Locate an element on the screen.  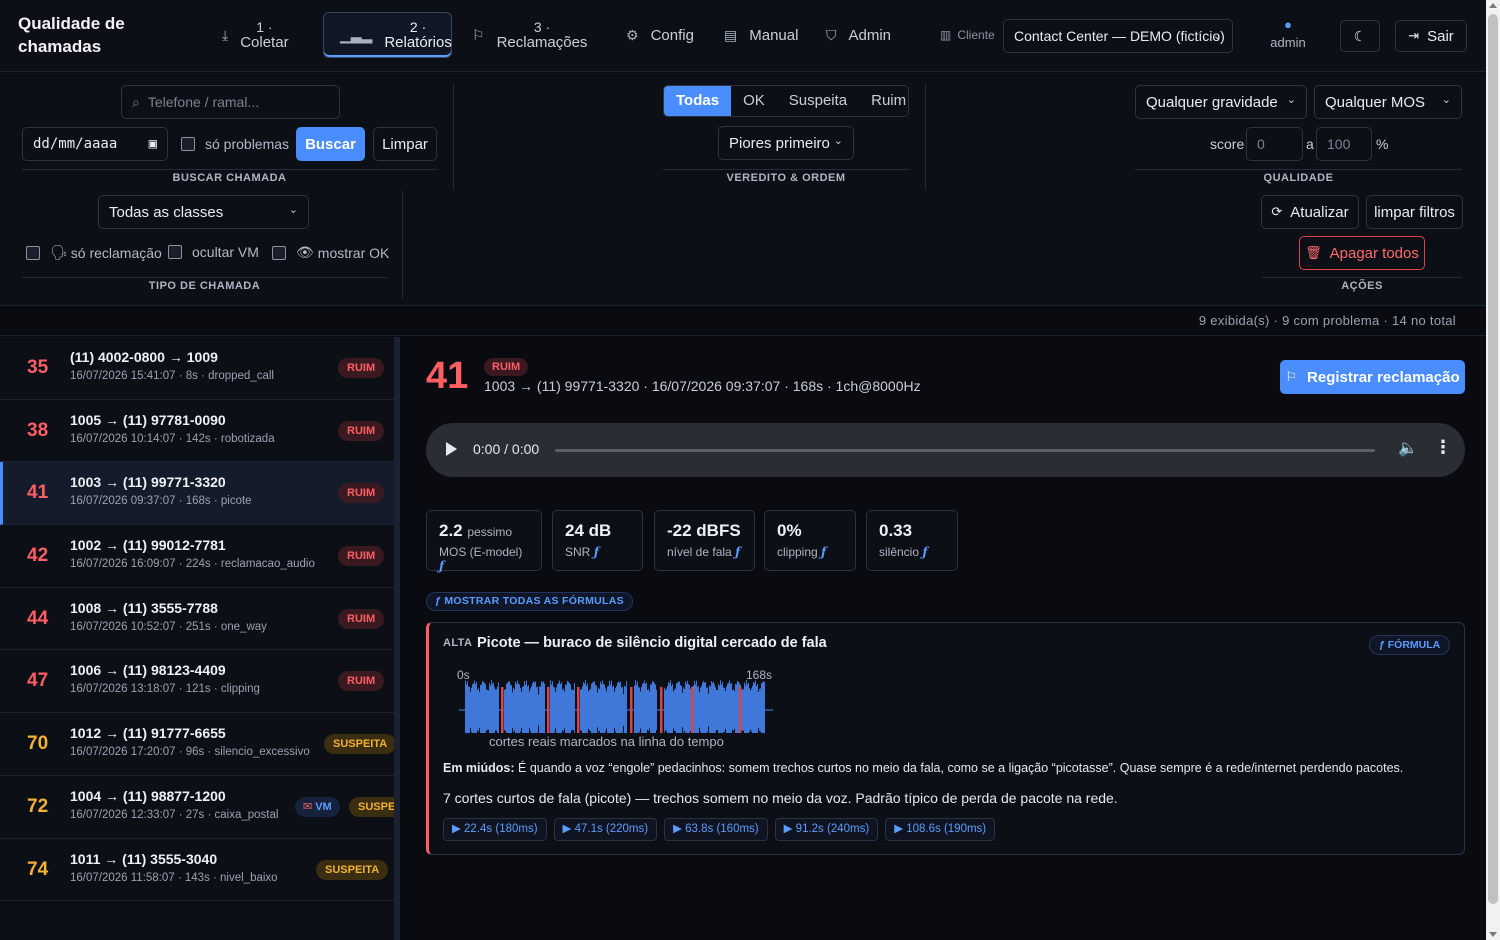
audio-progress-slider is located at coordinates (965, 450).